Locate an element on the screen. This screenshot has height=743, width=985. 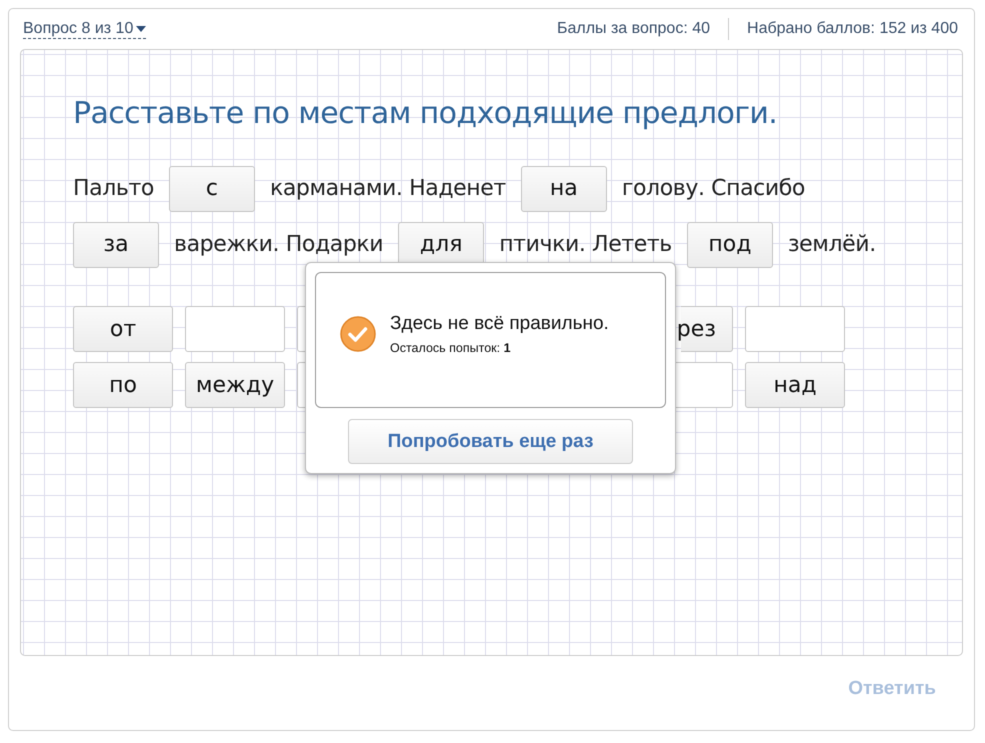
caret-icon is located at coordinates (141, 29).